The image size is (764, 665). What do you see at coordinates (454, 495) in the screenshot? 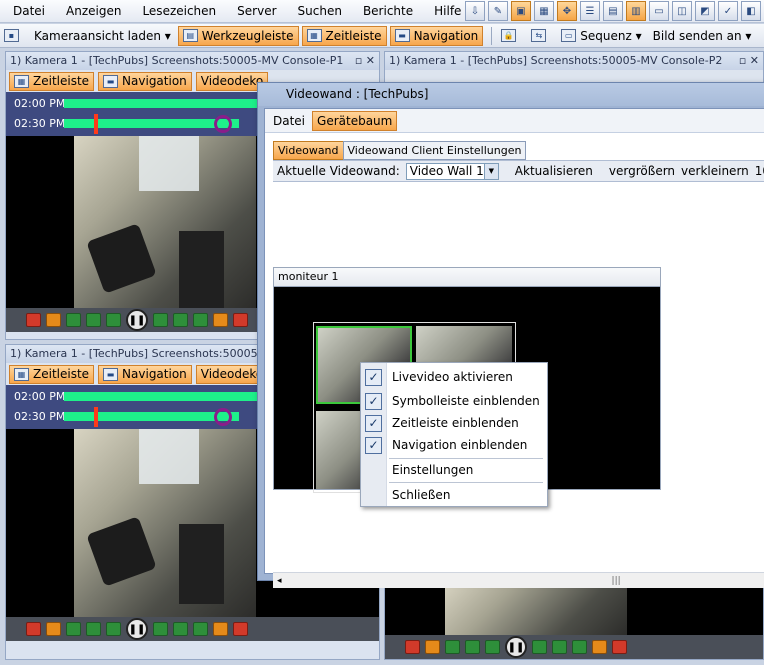
I see `menu-item-close: Schließen` at bounding box center [454, 495].